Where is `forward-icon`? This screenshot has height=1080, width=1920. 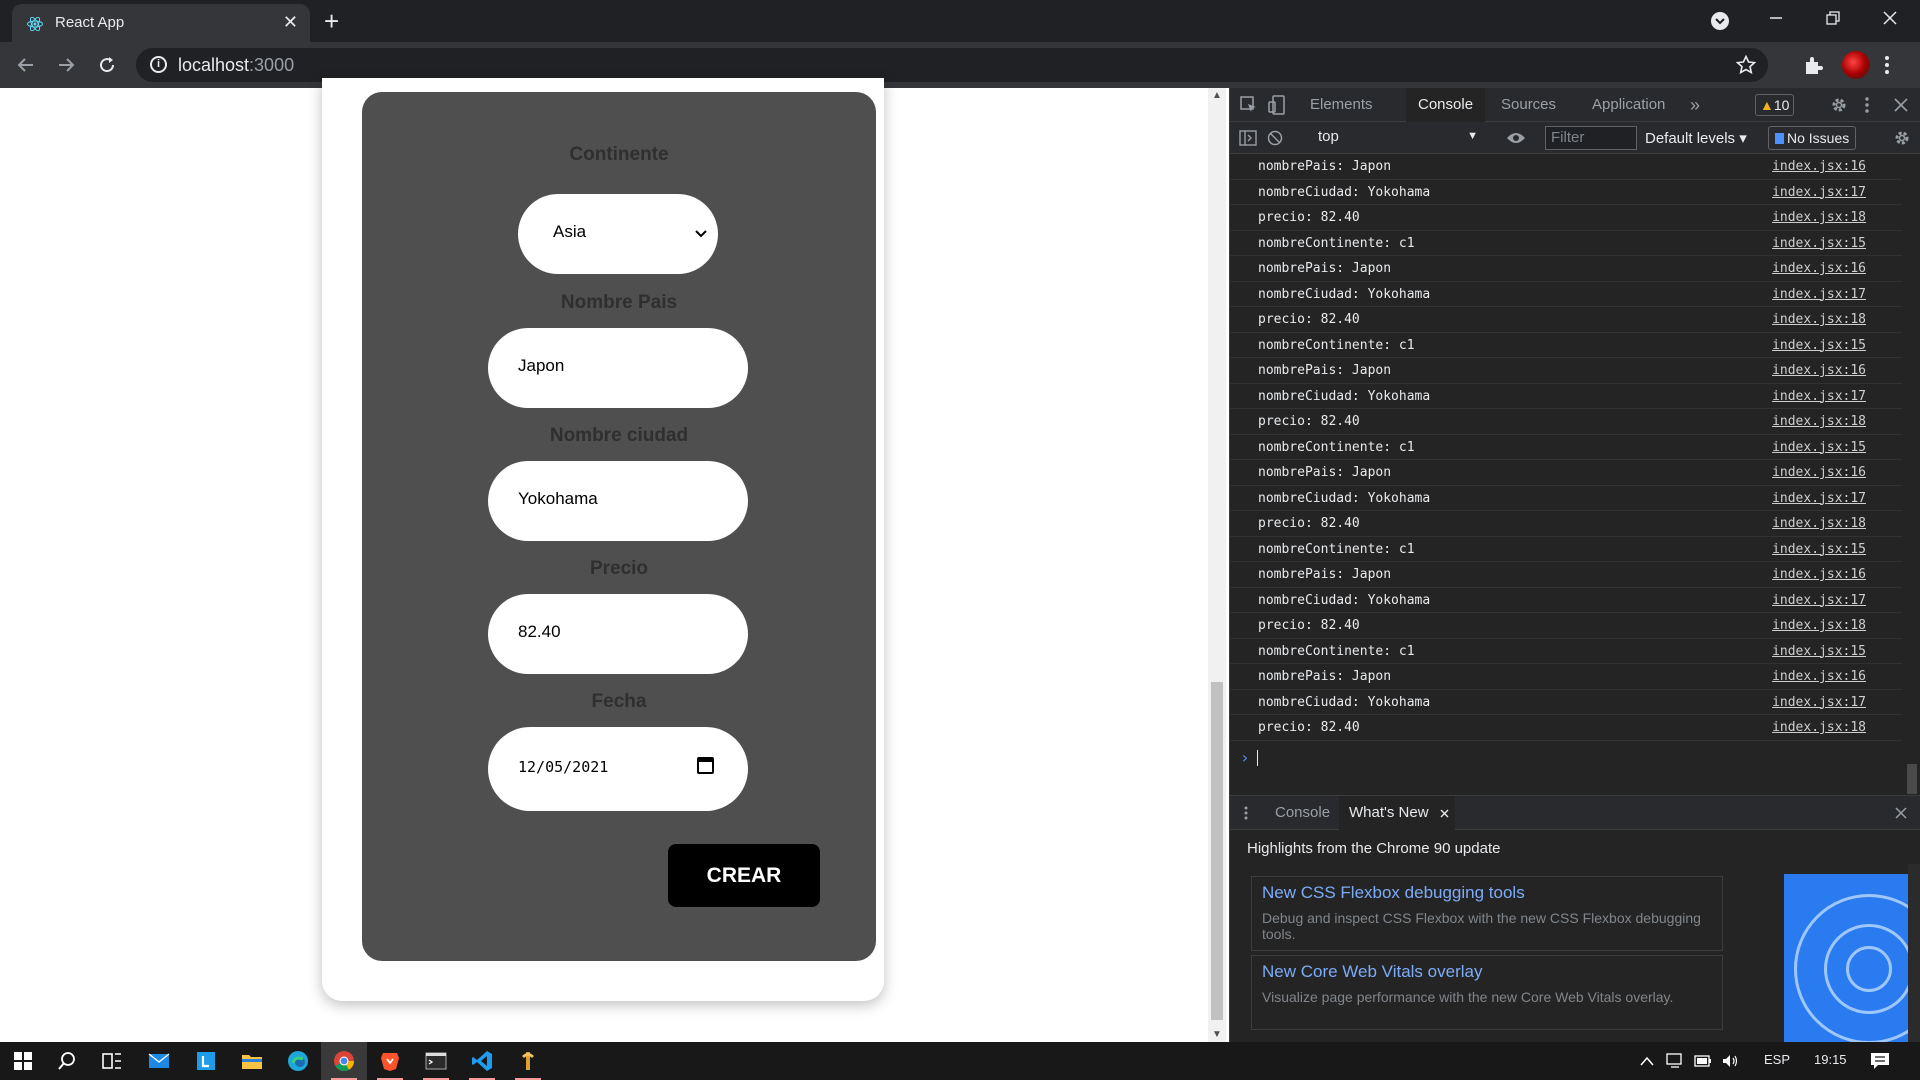 forward-icon is located at coordinates (66, 65).